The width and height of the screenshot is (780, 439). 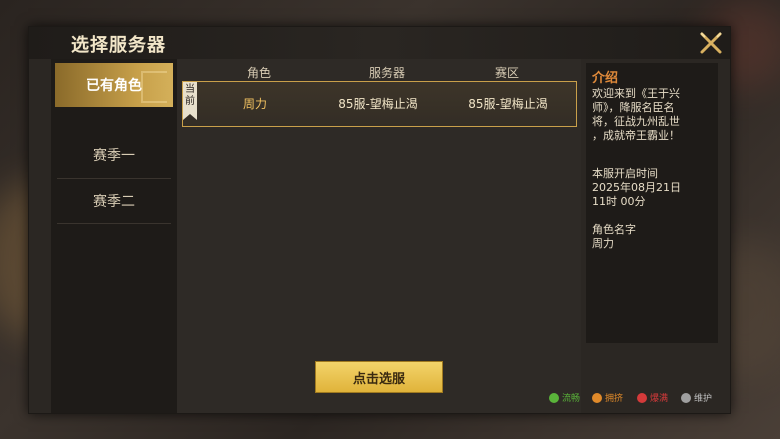 I want to click on intro-text-line: 师》，降服名臣名, so click(x=633, y=107).